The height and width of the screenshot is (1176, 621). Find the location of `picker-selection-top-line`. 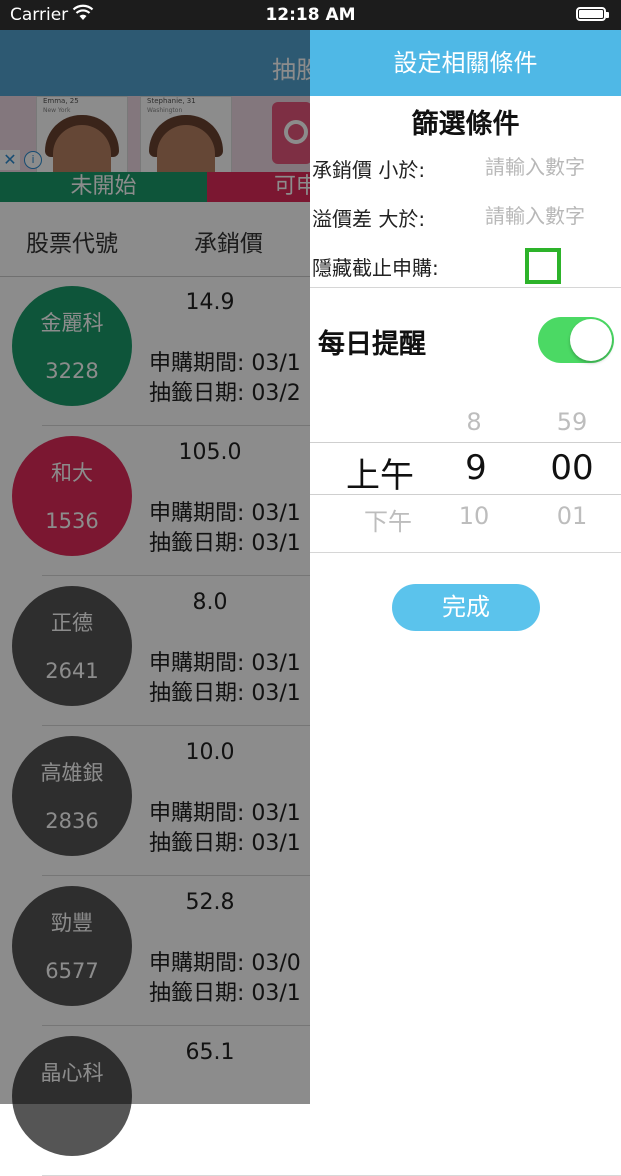

picker-selection-top-line is located at coordinates (465, 442).